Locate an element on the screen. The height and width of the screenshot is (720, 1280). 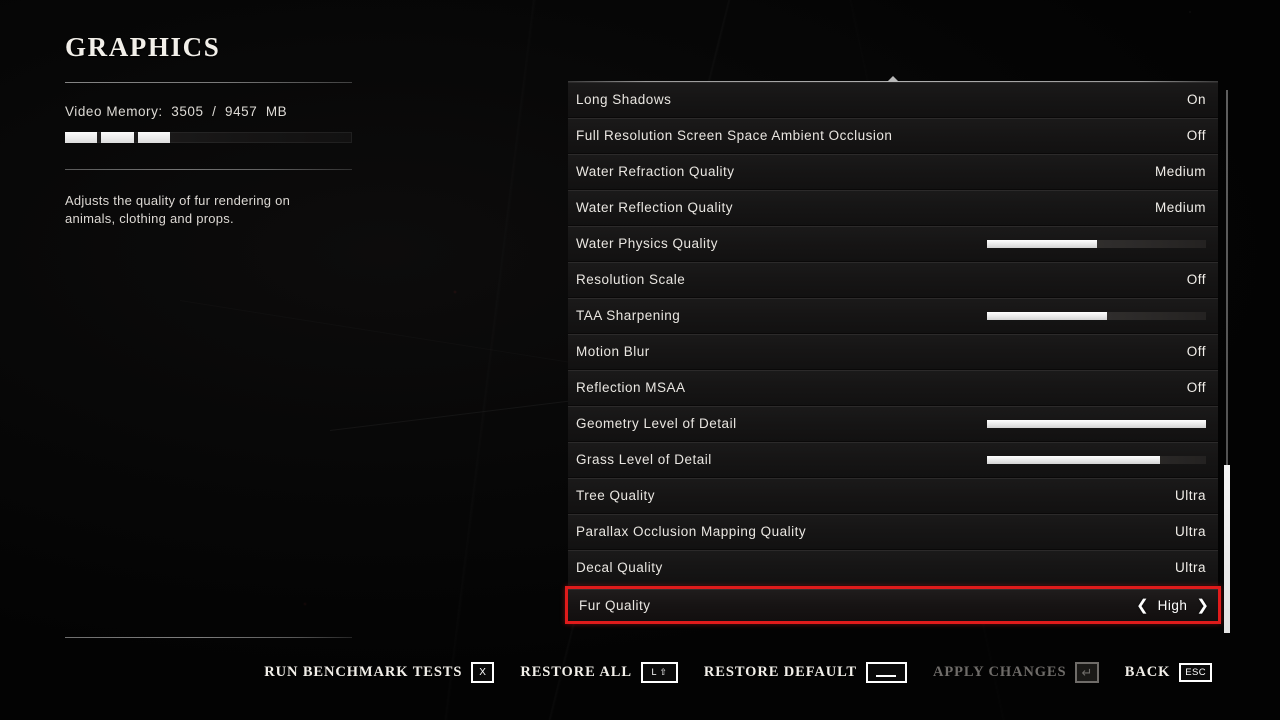
setting-row: Water Reflection Quality Medium is located at coordinates (893, 208).